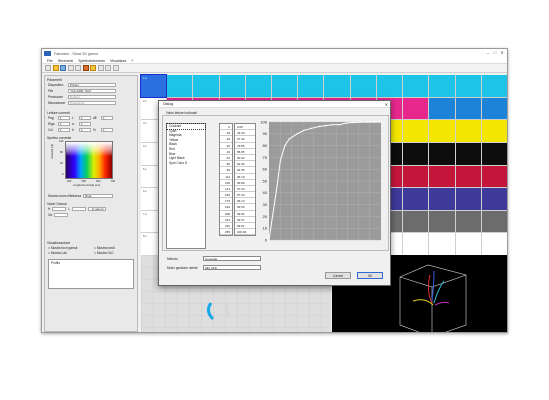 Image resolution: width=549 pixels, height=400 pixels. What do you see at coordinates (92, 97) in the screenshot?
I see `precisione-field: Default` at bounding box center [92, 97].